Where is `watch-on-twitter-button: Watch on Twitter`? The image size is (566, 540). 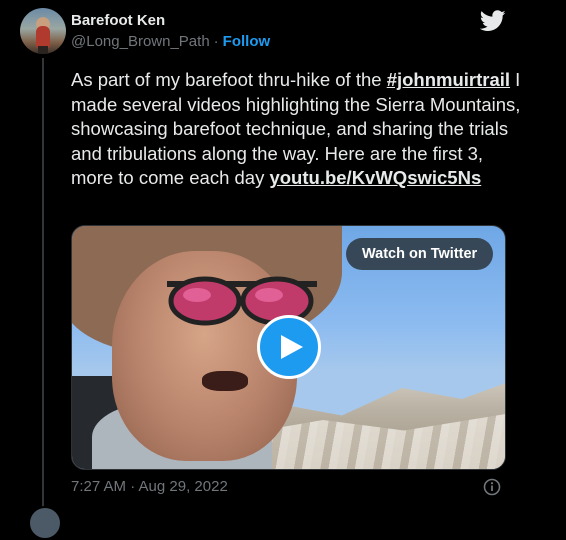
watch-on-twitter-button: Watch on Twitter is located at coordinates (420, 254).